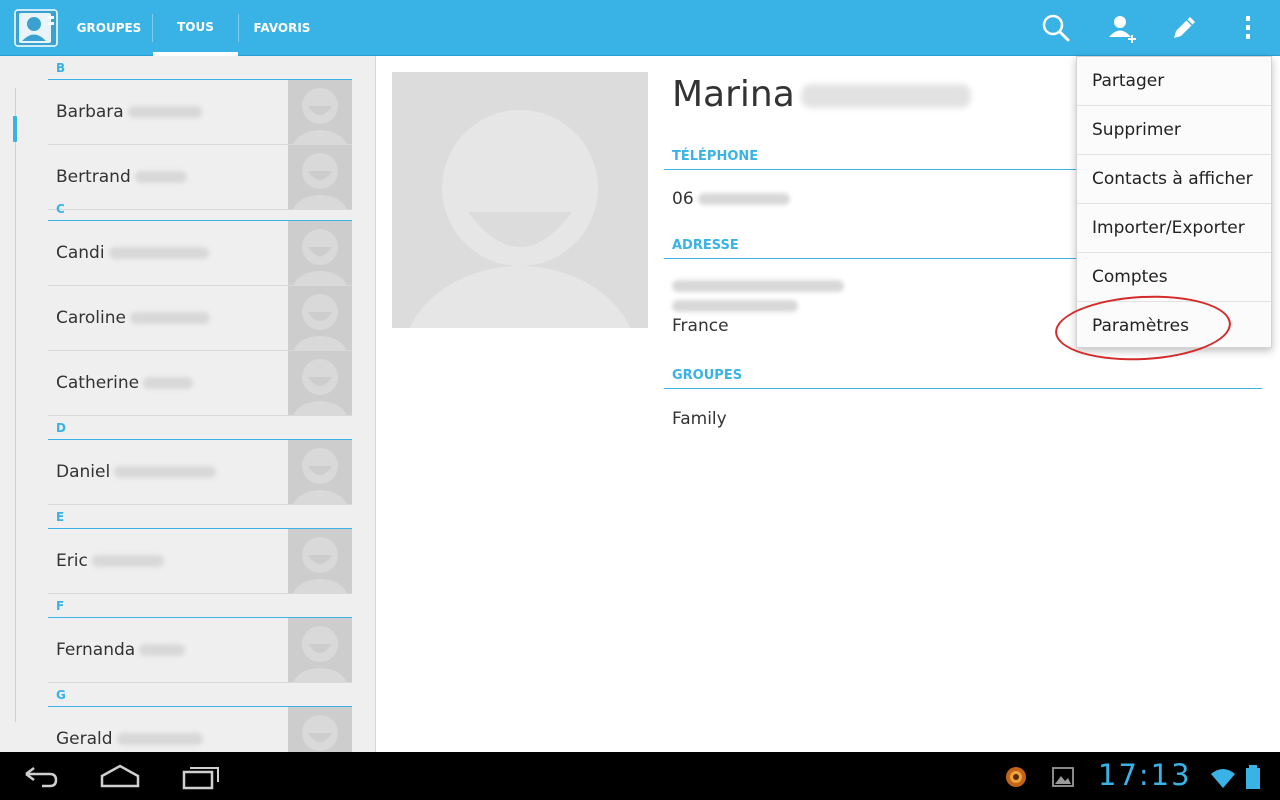  Describe the element at coordinates (200, 209) in the screenshot. I see `section-header-c: C` at that location.